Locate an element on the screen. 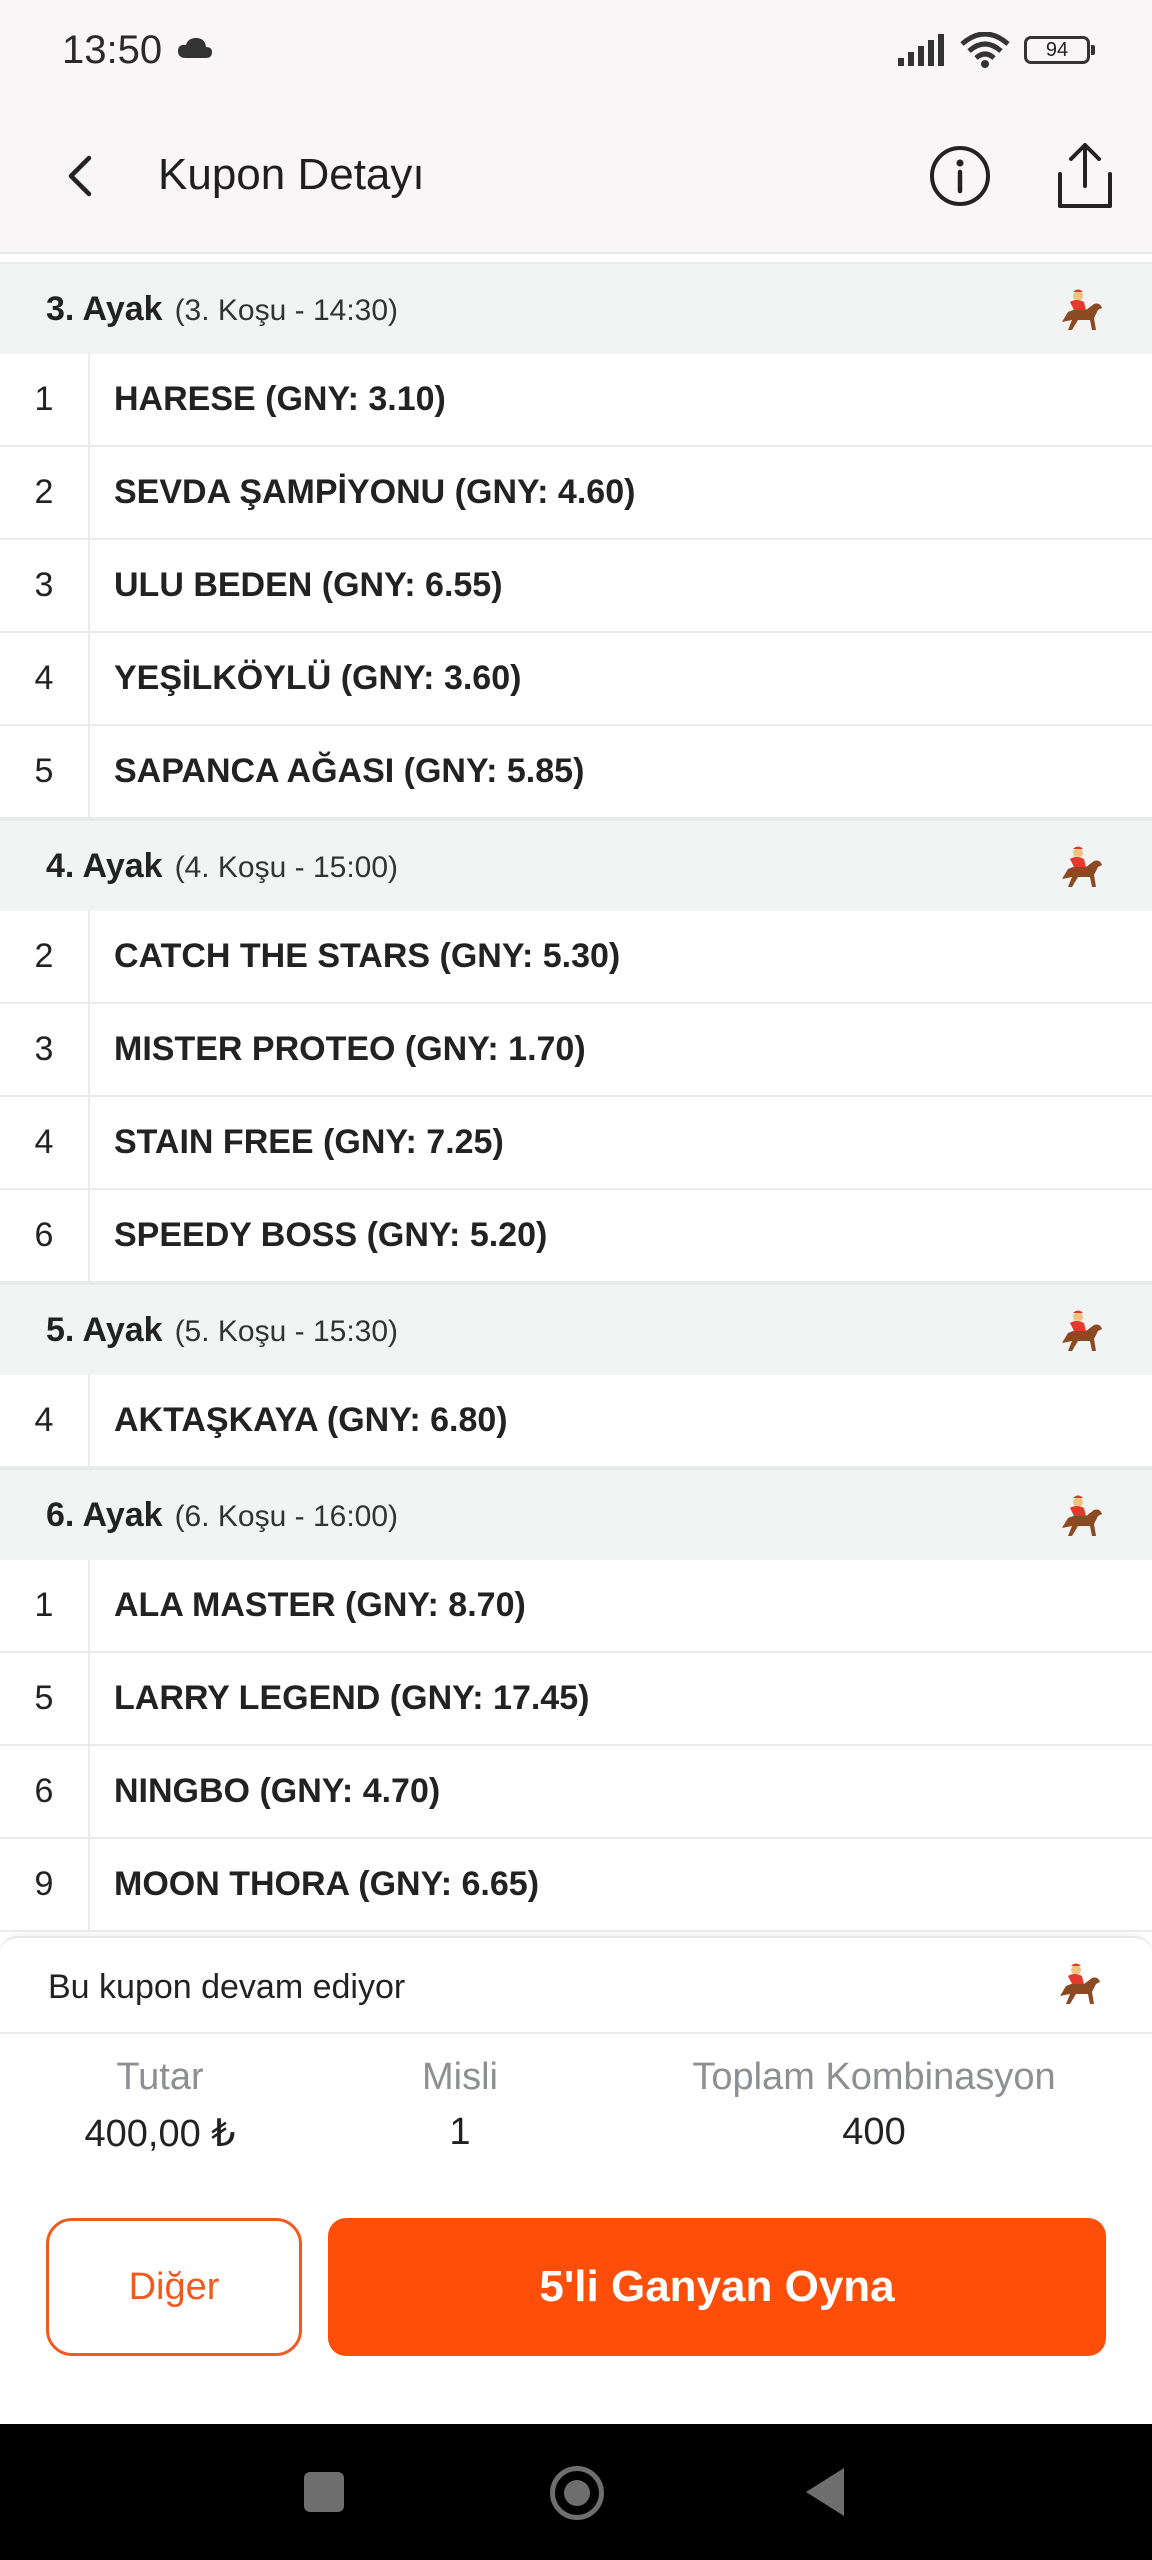 The width and height of the screenshot is (1152, 2560). cloud-icon is located at coordinates (195, 48).